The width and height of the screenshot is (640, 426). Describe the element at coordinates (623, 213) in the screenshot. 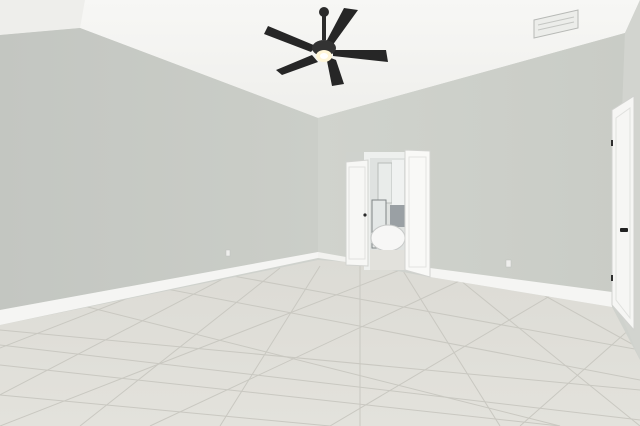

I see `closet-door` at that location.